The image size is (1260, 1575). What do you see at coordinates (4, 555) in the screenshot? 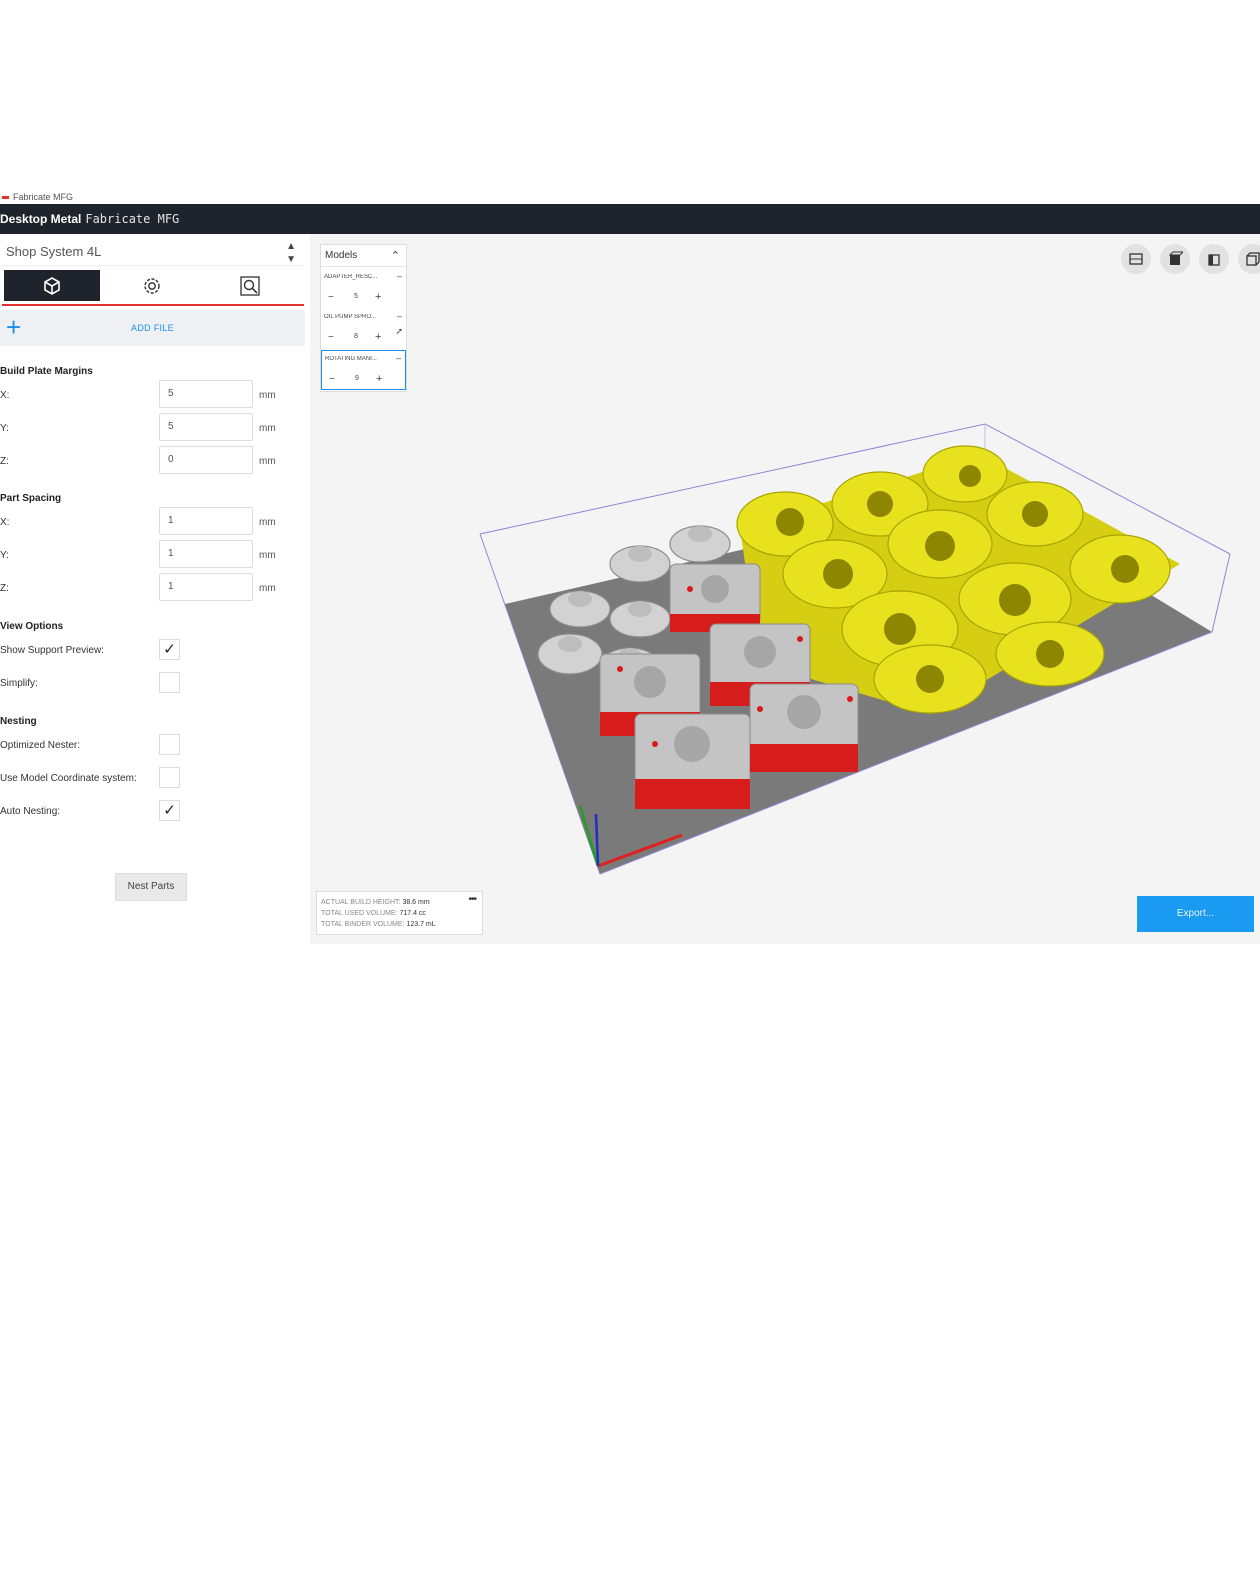
I see `spacing-y-label: Y:` at bounding box center [4, 555].